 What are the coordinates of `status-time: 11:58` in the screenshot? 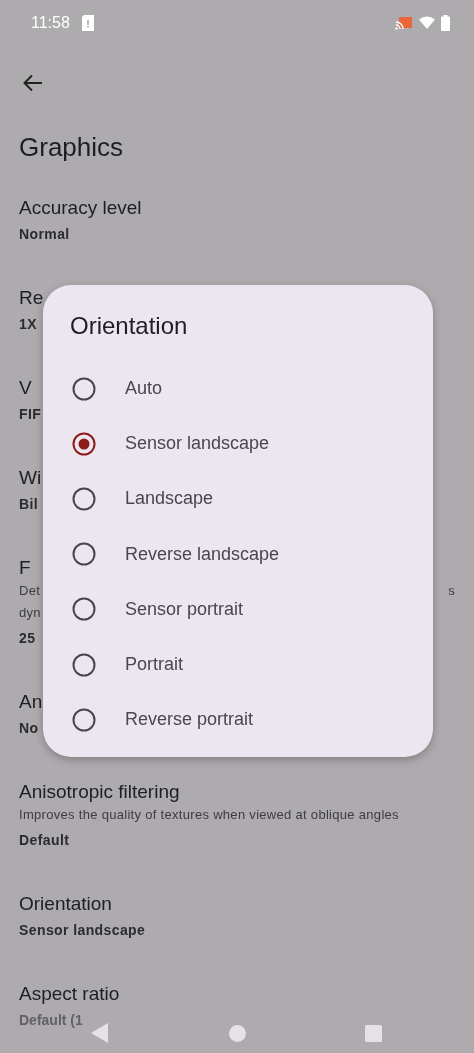 It's located at (50, 22).